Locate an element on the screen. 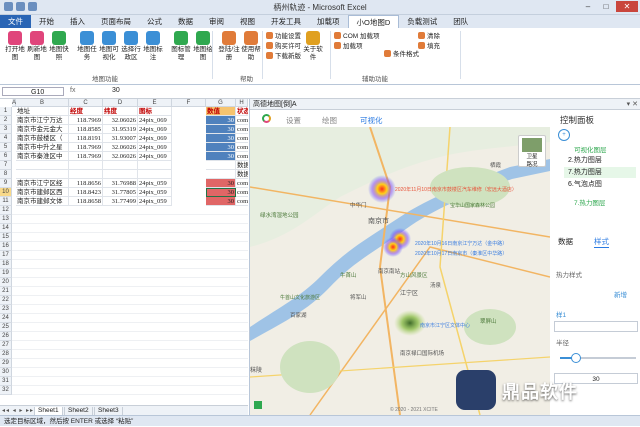 The image size is (640, 427). layer-item-3: 6.气泡点图 is located at coordinates (600, 184).